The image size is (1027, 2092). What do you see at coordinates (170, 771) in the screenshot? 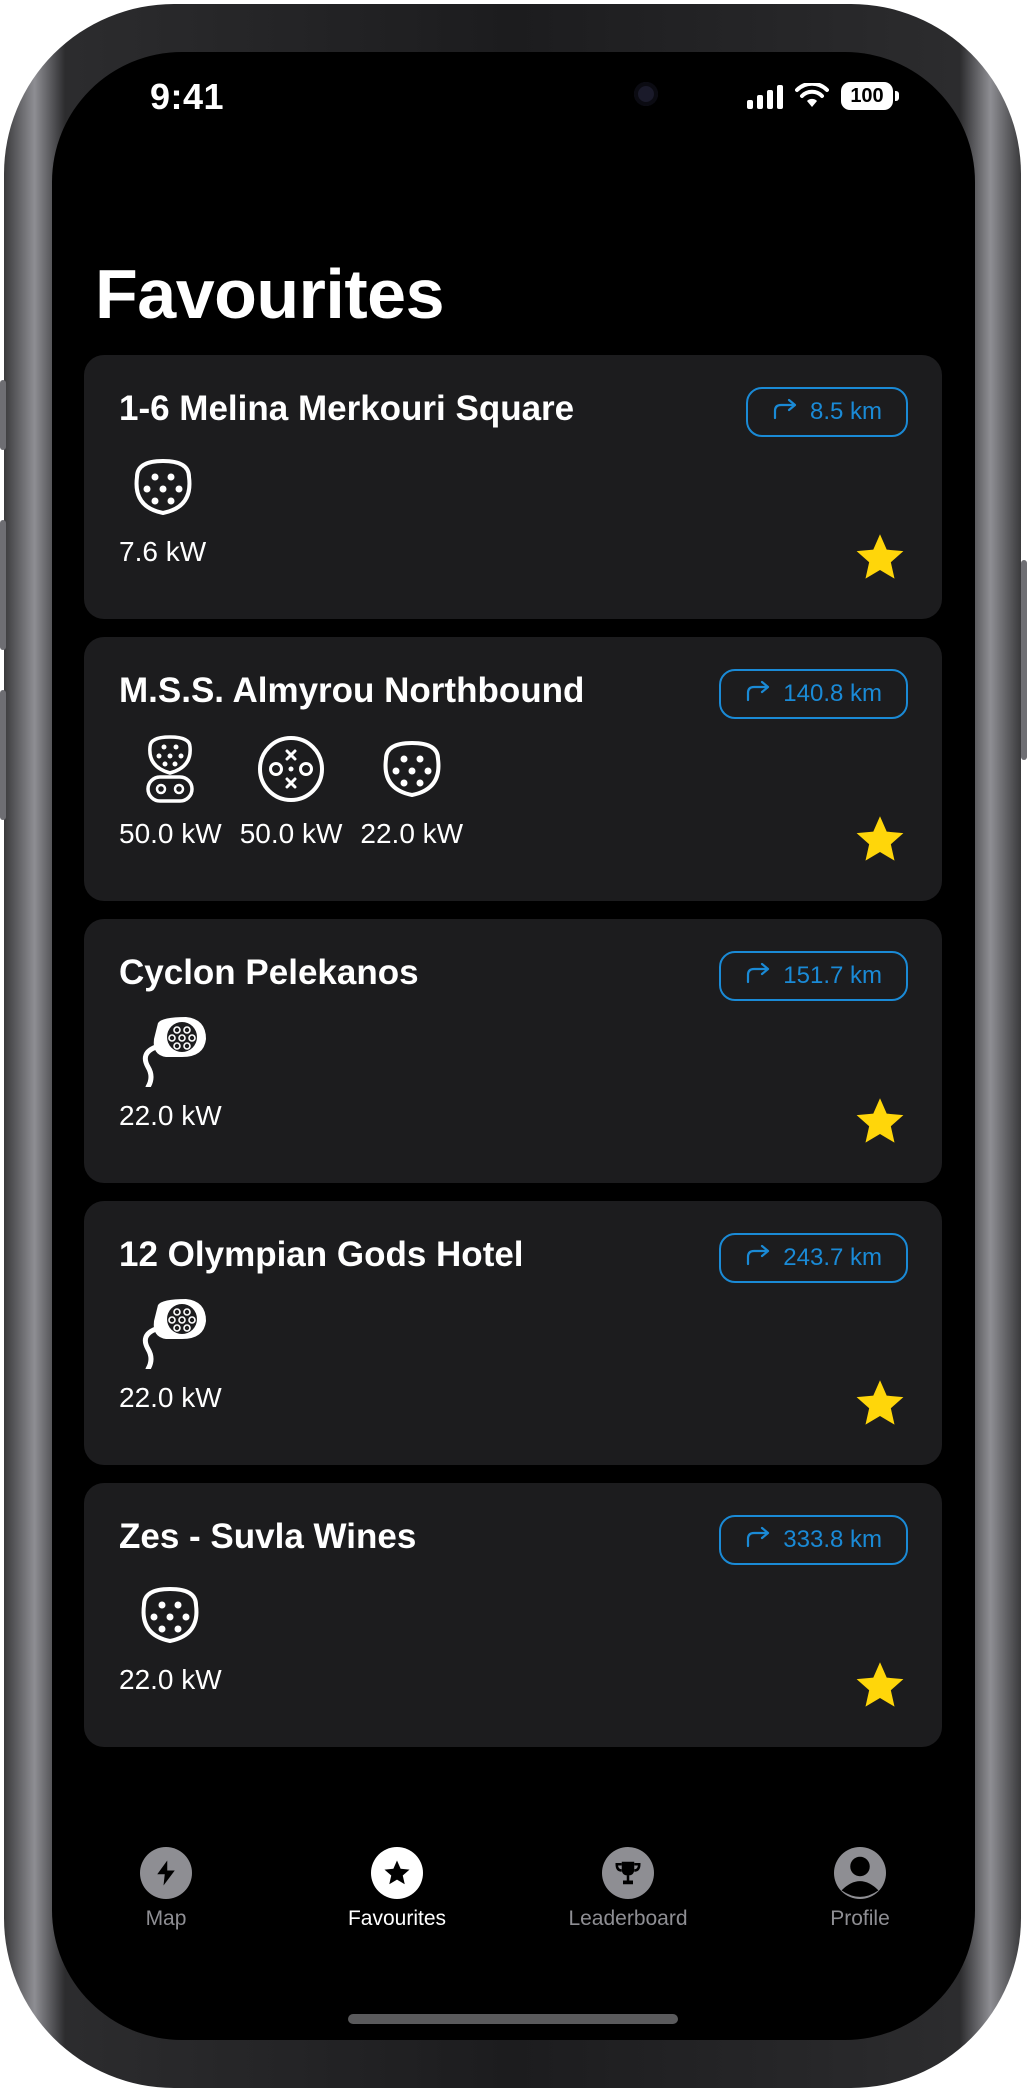
I see `ccs2-icon` at bounding box center [170, 771].